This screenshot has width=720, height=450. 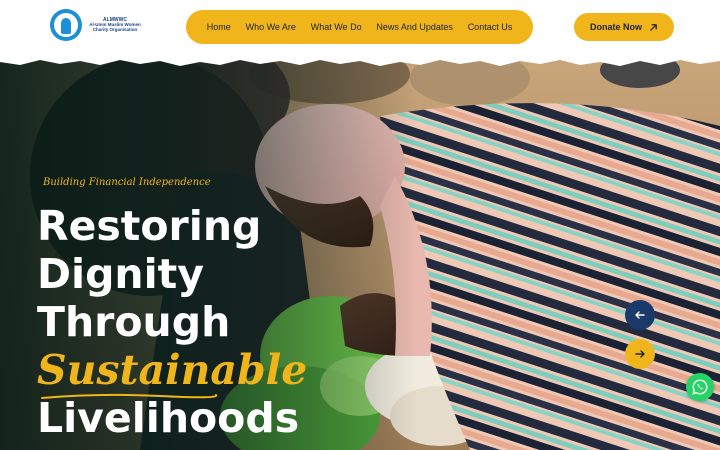 I want to click on whatsapp-chat-button, so click(x=700, y=387).